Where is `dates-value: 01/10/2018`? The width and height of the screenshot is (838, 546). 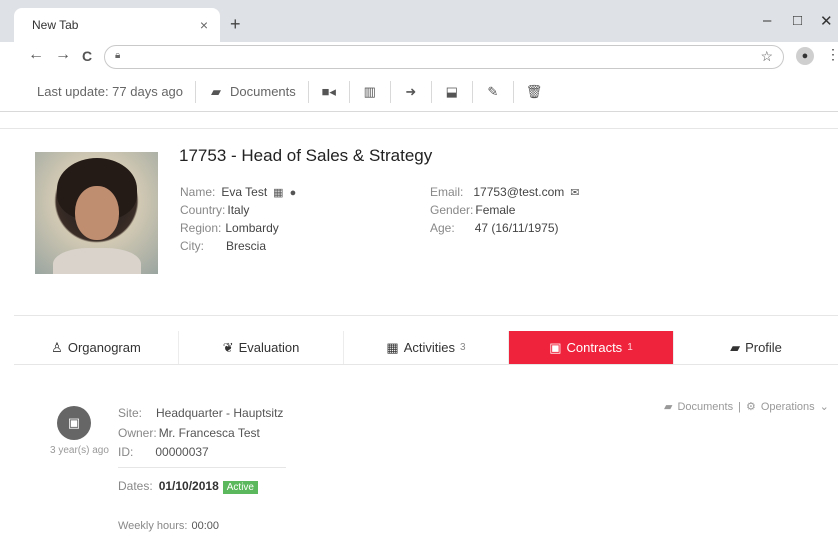
dates-value: 01/10/2018 is located at coordinates (188, 486).